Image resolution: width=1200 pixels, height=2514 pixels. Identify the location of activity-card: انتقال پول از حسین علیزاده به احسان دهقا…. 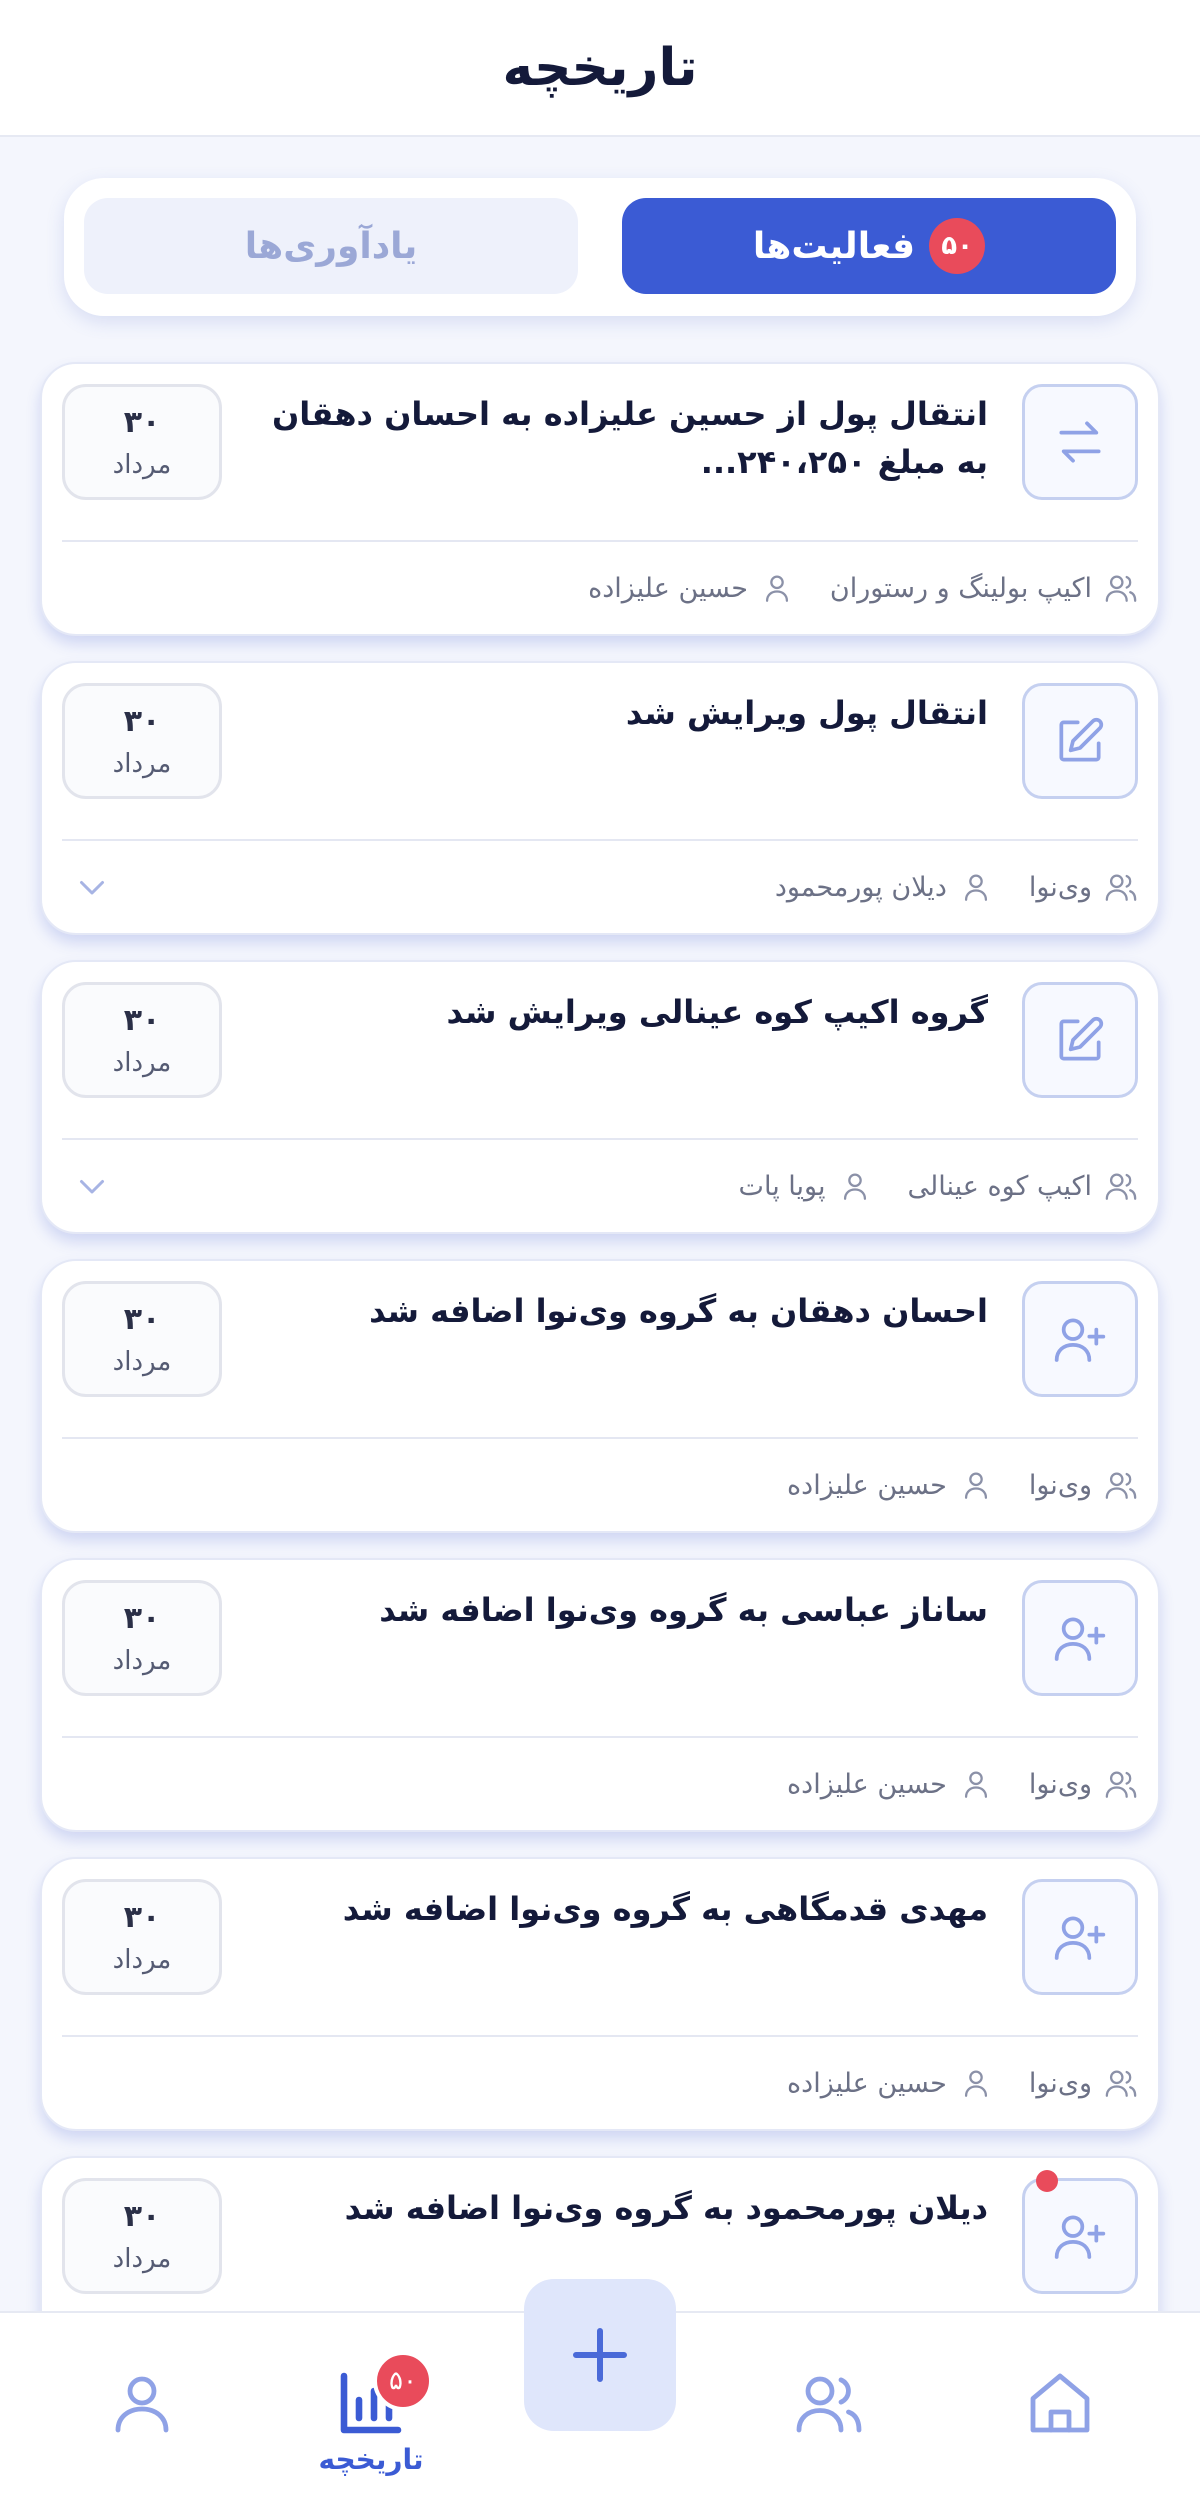
(600, 499).